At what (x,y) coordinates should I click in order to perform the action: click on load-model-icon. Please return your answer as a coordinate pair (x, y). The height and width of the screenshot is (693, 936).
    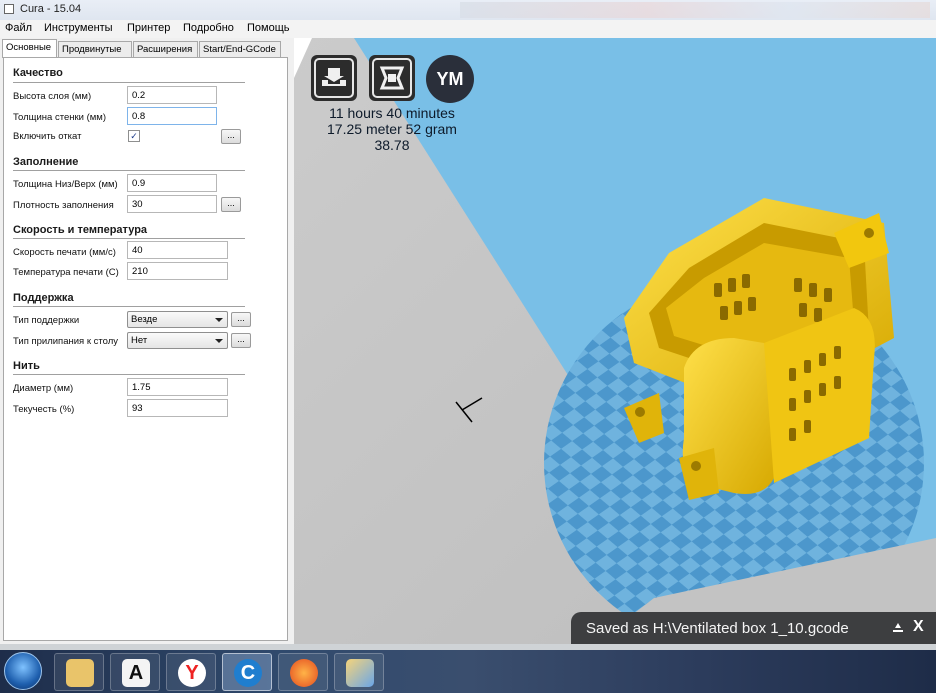
    Looking at the image, I should click on (334, 78).